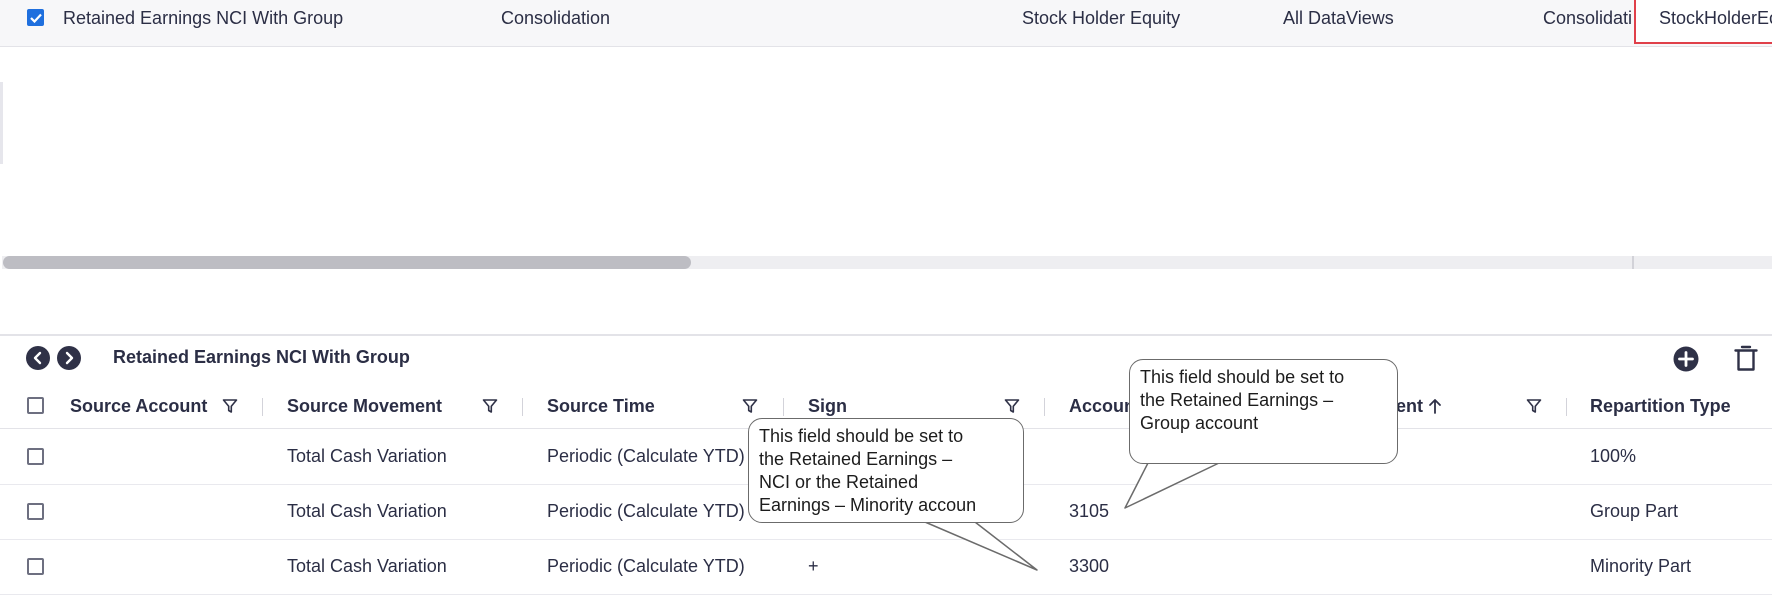  Describe the element at coordinates (1089, 566) in the screenshot. I see `account-cell: 3300` at that location.